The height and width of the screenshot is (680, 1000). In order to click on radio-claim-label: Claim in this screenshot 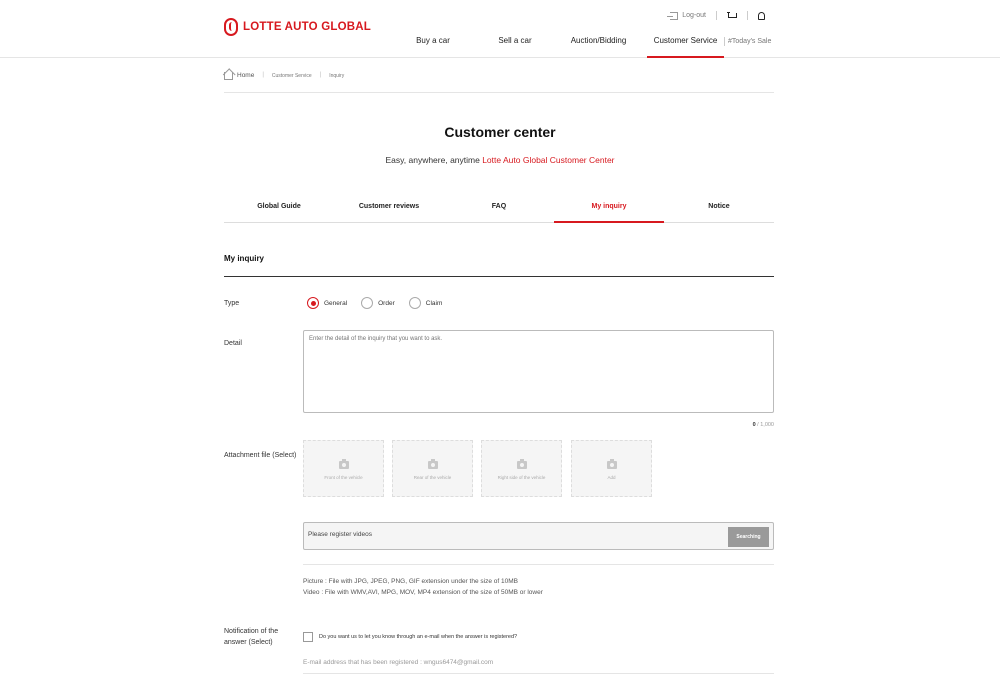, I will do `click(434, 303)`.